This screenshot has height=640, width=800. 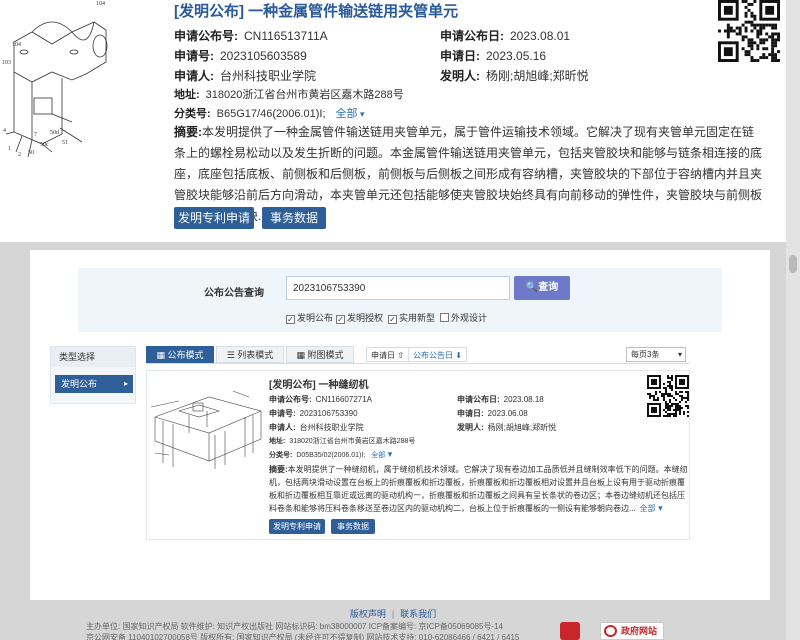 I want to click on filter-invention-grant: ✓ 发明授权, so click(x=359, y=317).